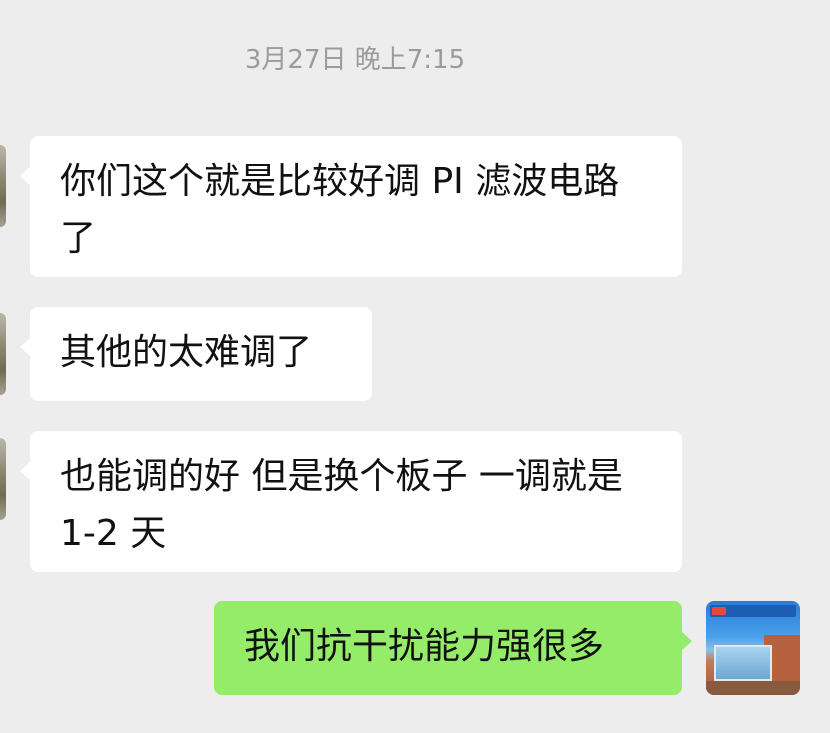  I want to click on building-glass, so click(743, 663).